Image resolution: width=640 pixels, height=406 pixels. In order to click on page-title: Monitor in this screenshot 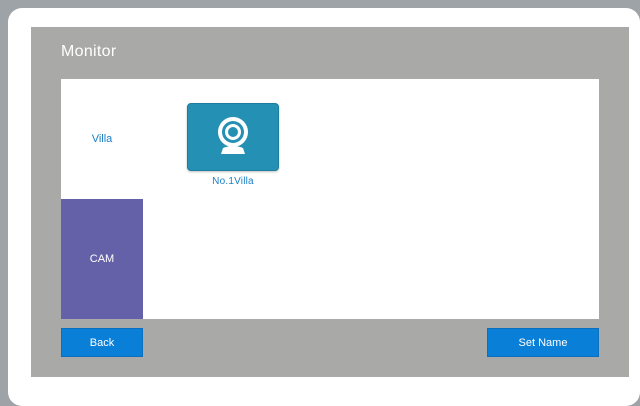, I will do `click(89, 51)`.